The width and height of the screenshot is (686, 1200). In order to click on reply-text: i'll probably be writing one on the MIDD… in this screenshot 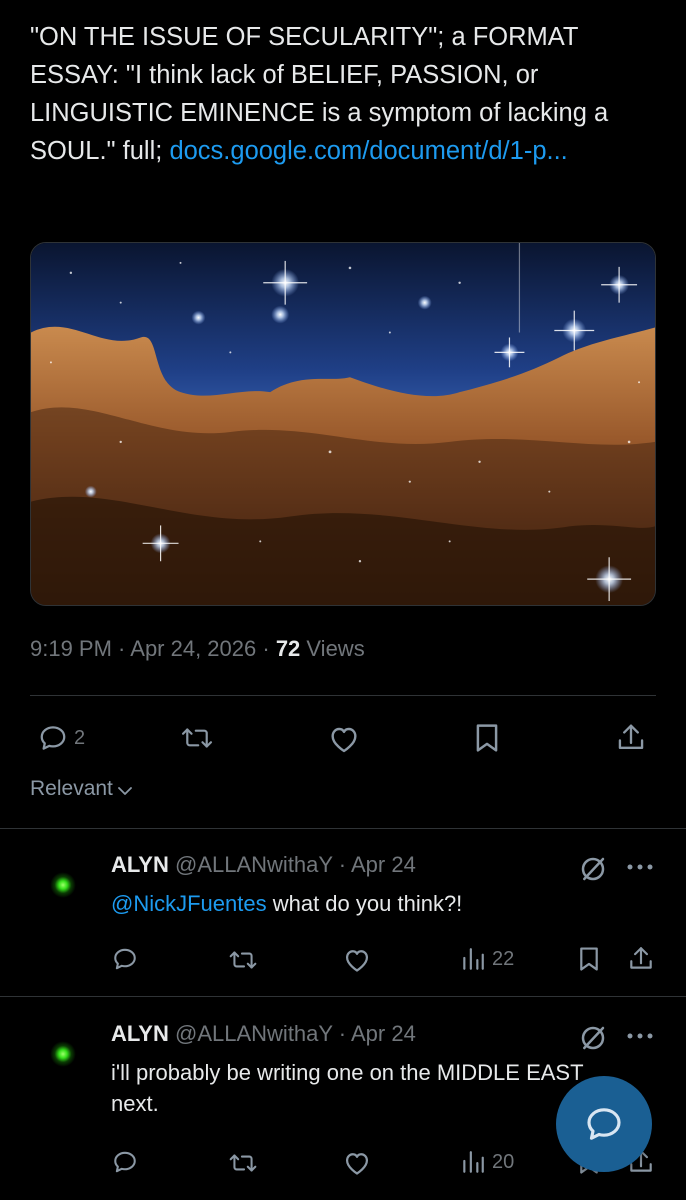, I will do `click(356, 1088)`.